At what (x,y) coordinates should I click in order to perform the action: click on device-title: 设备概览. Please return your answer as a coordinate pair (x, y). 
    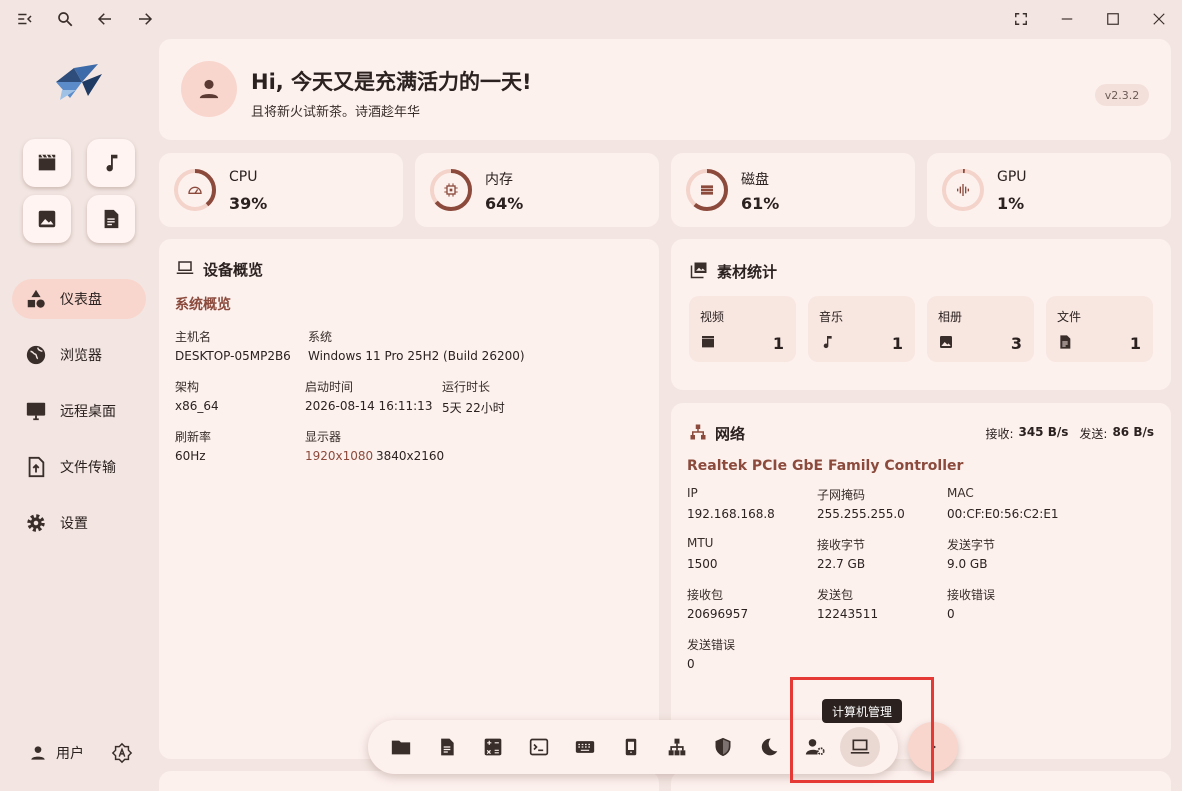
    Looking at the image, I should click on (233, 270).